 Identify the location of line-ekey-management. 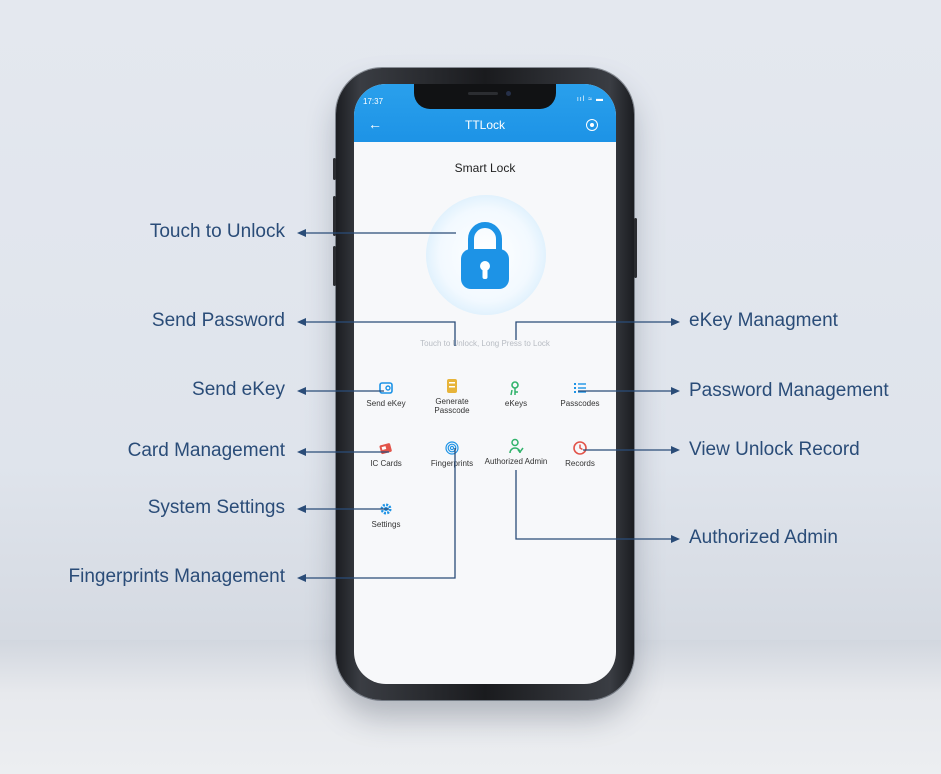
(595, 330).